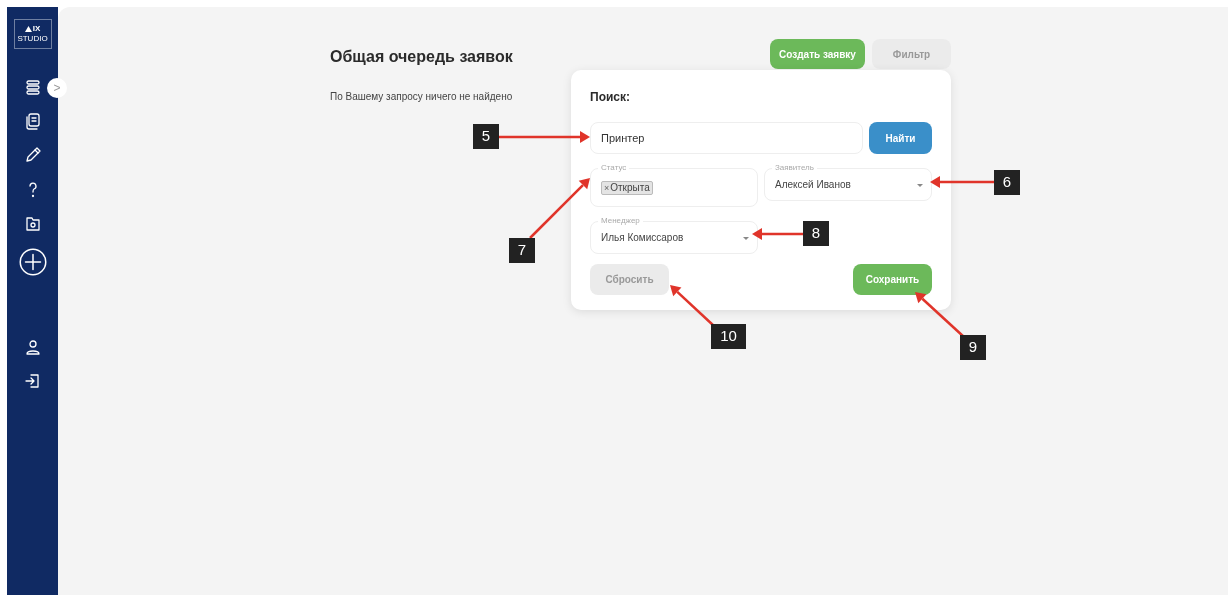  I want to click on field-label: Статус, so click(614, 168).